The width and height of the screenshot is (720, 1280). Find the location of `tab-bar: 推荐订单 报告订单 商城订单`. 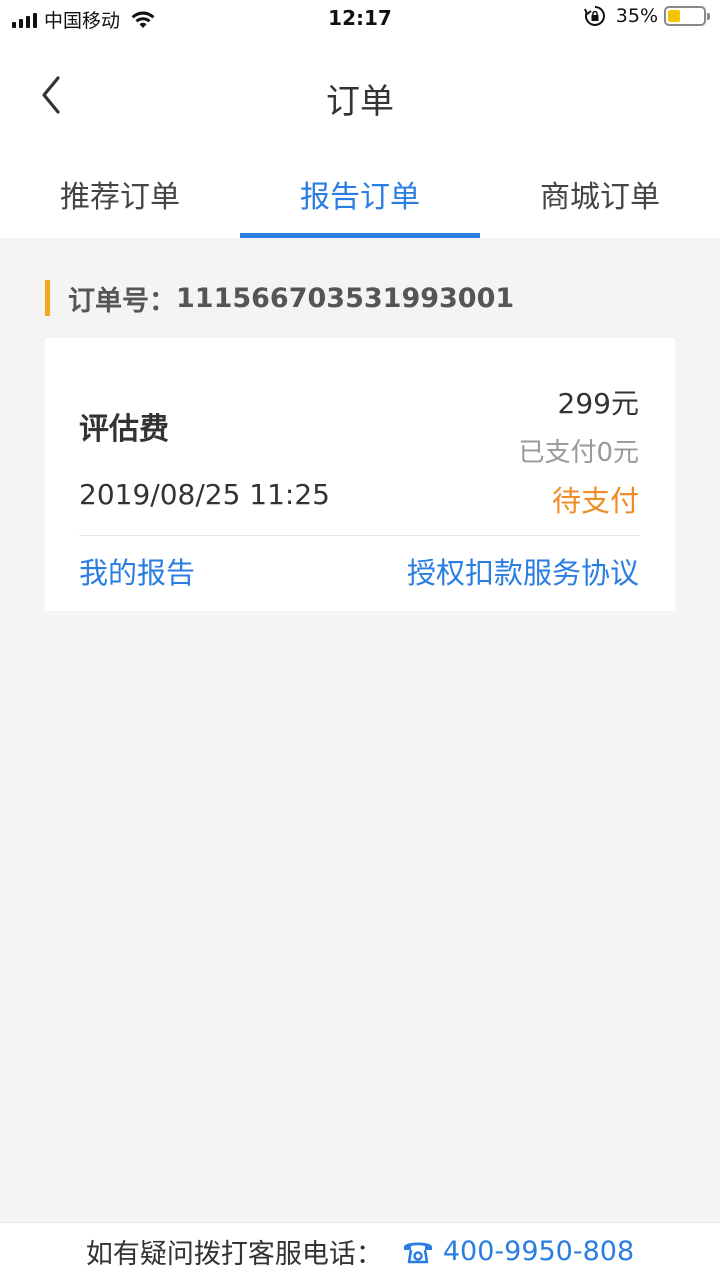

tab-bar: 推荐订单 报告订单 商城订单 is located at coordinates (360, 195).